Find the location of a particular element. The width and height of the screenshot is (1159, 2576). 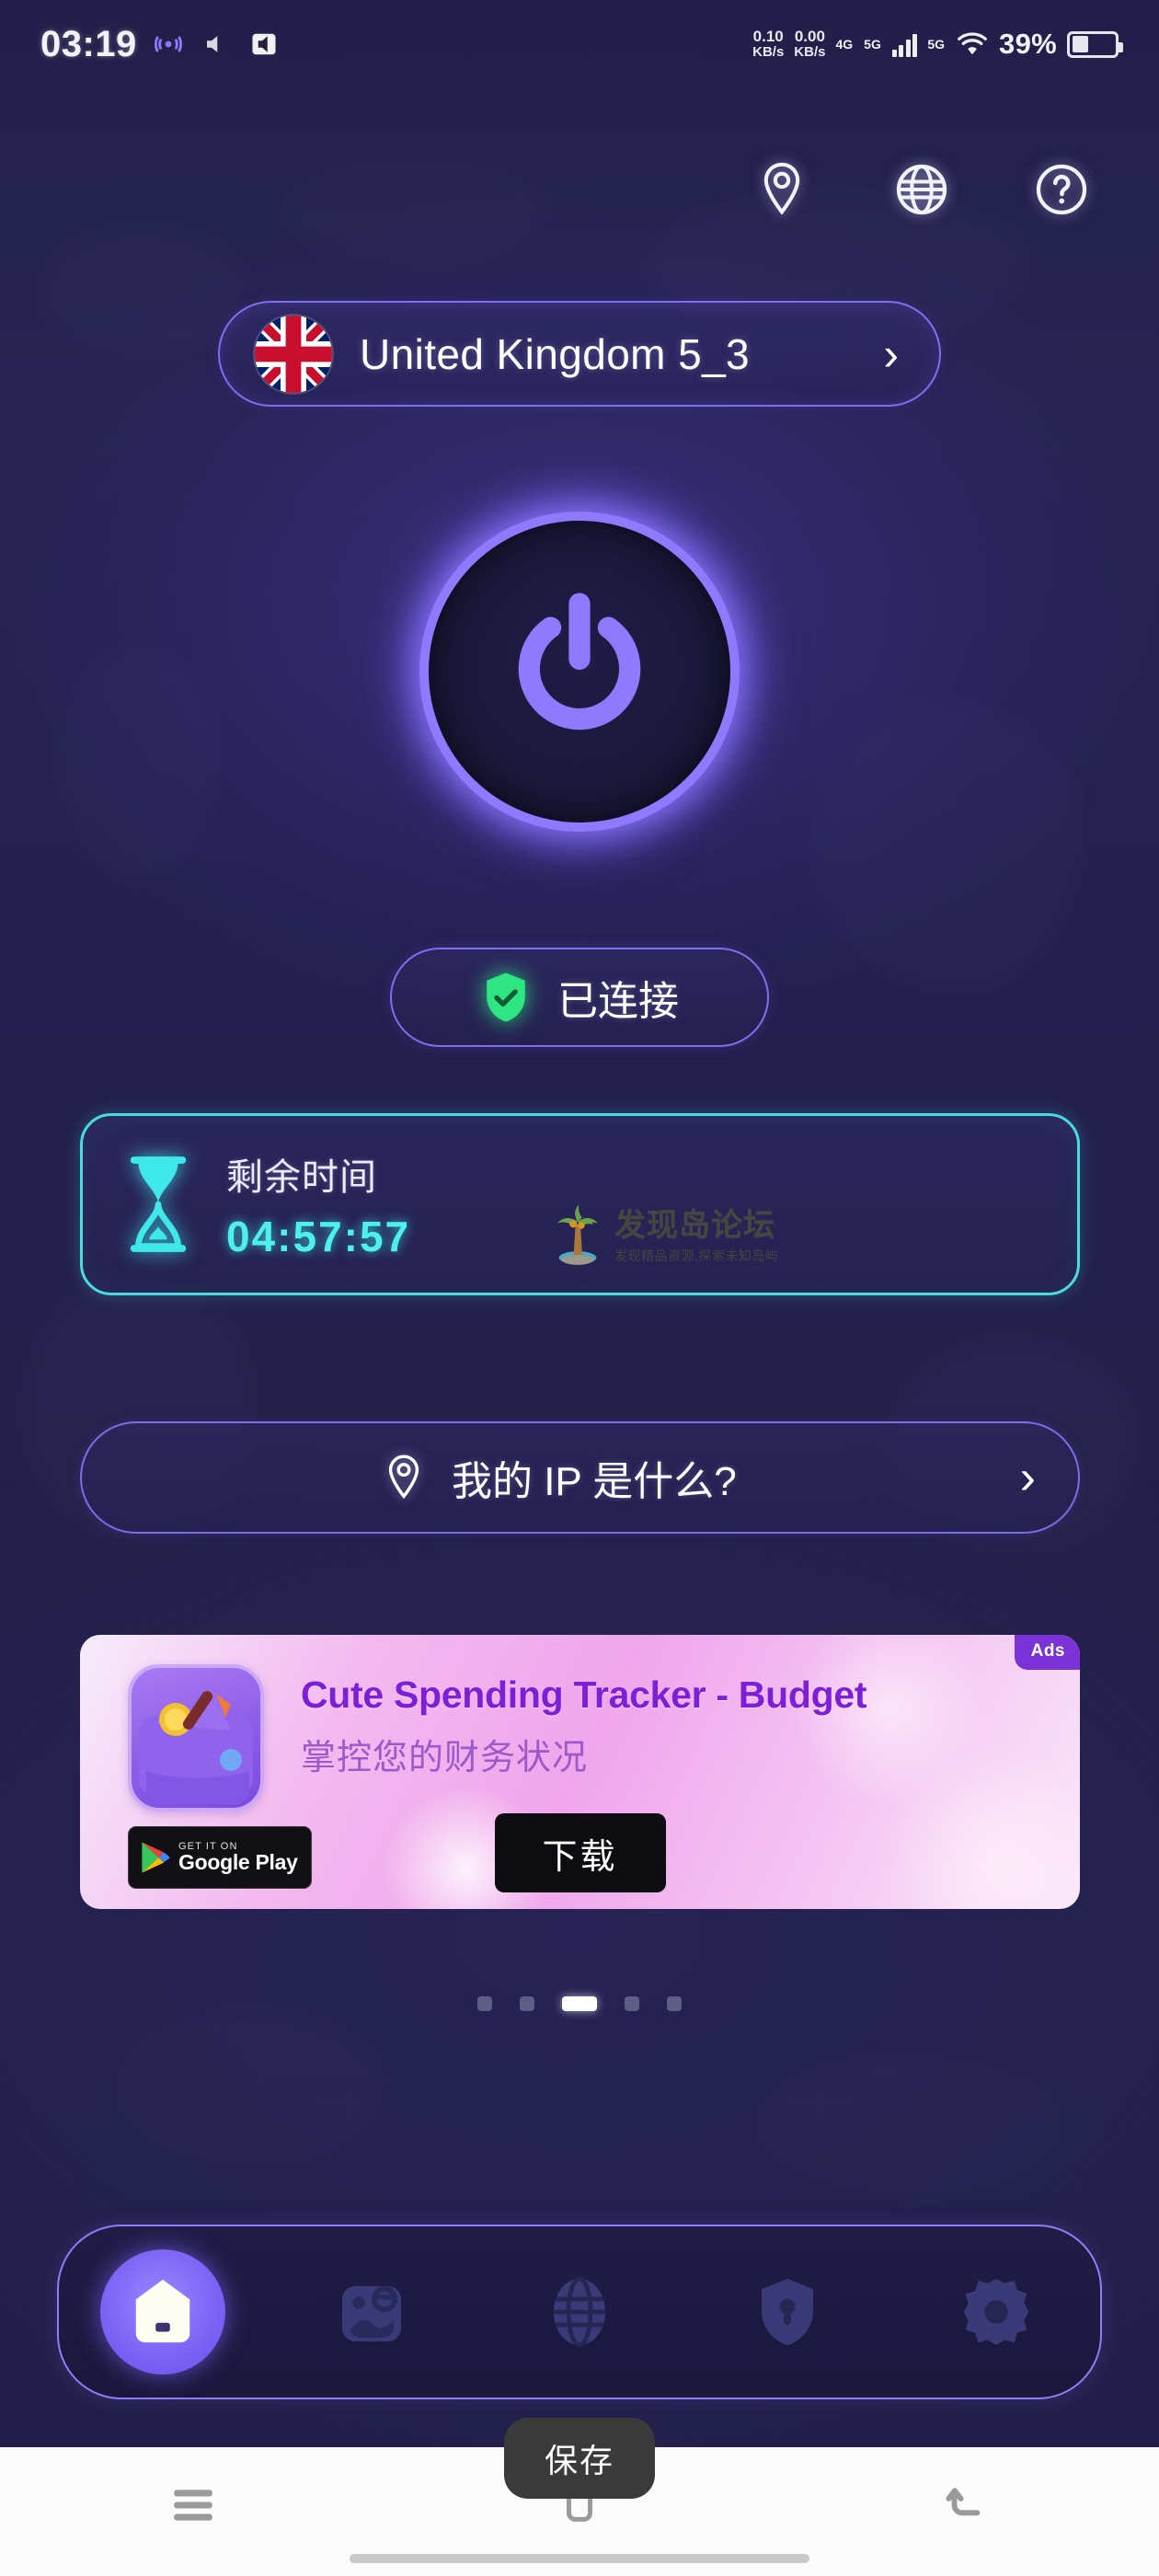

google-play-text: GET IT ON Google Play is located at coordinates (238, 1857).